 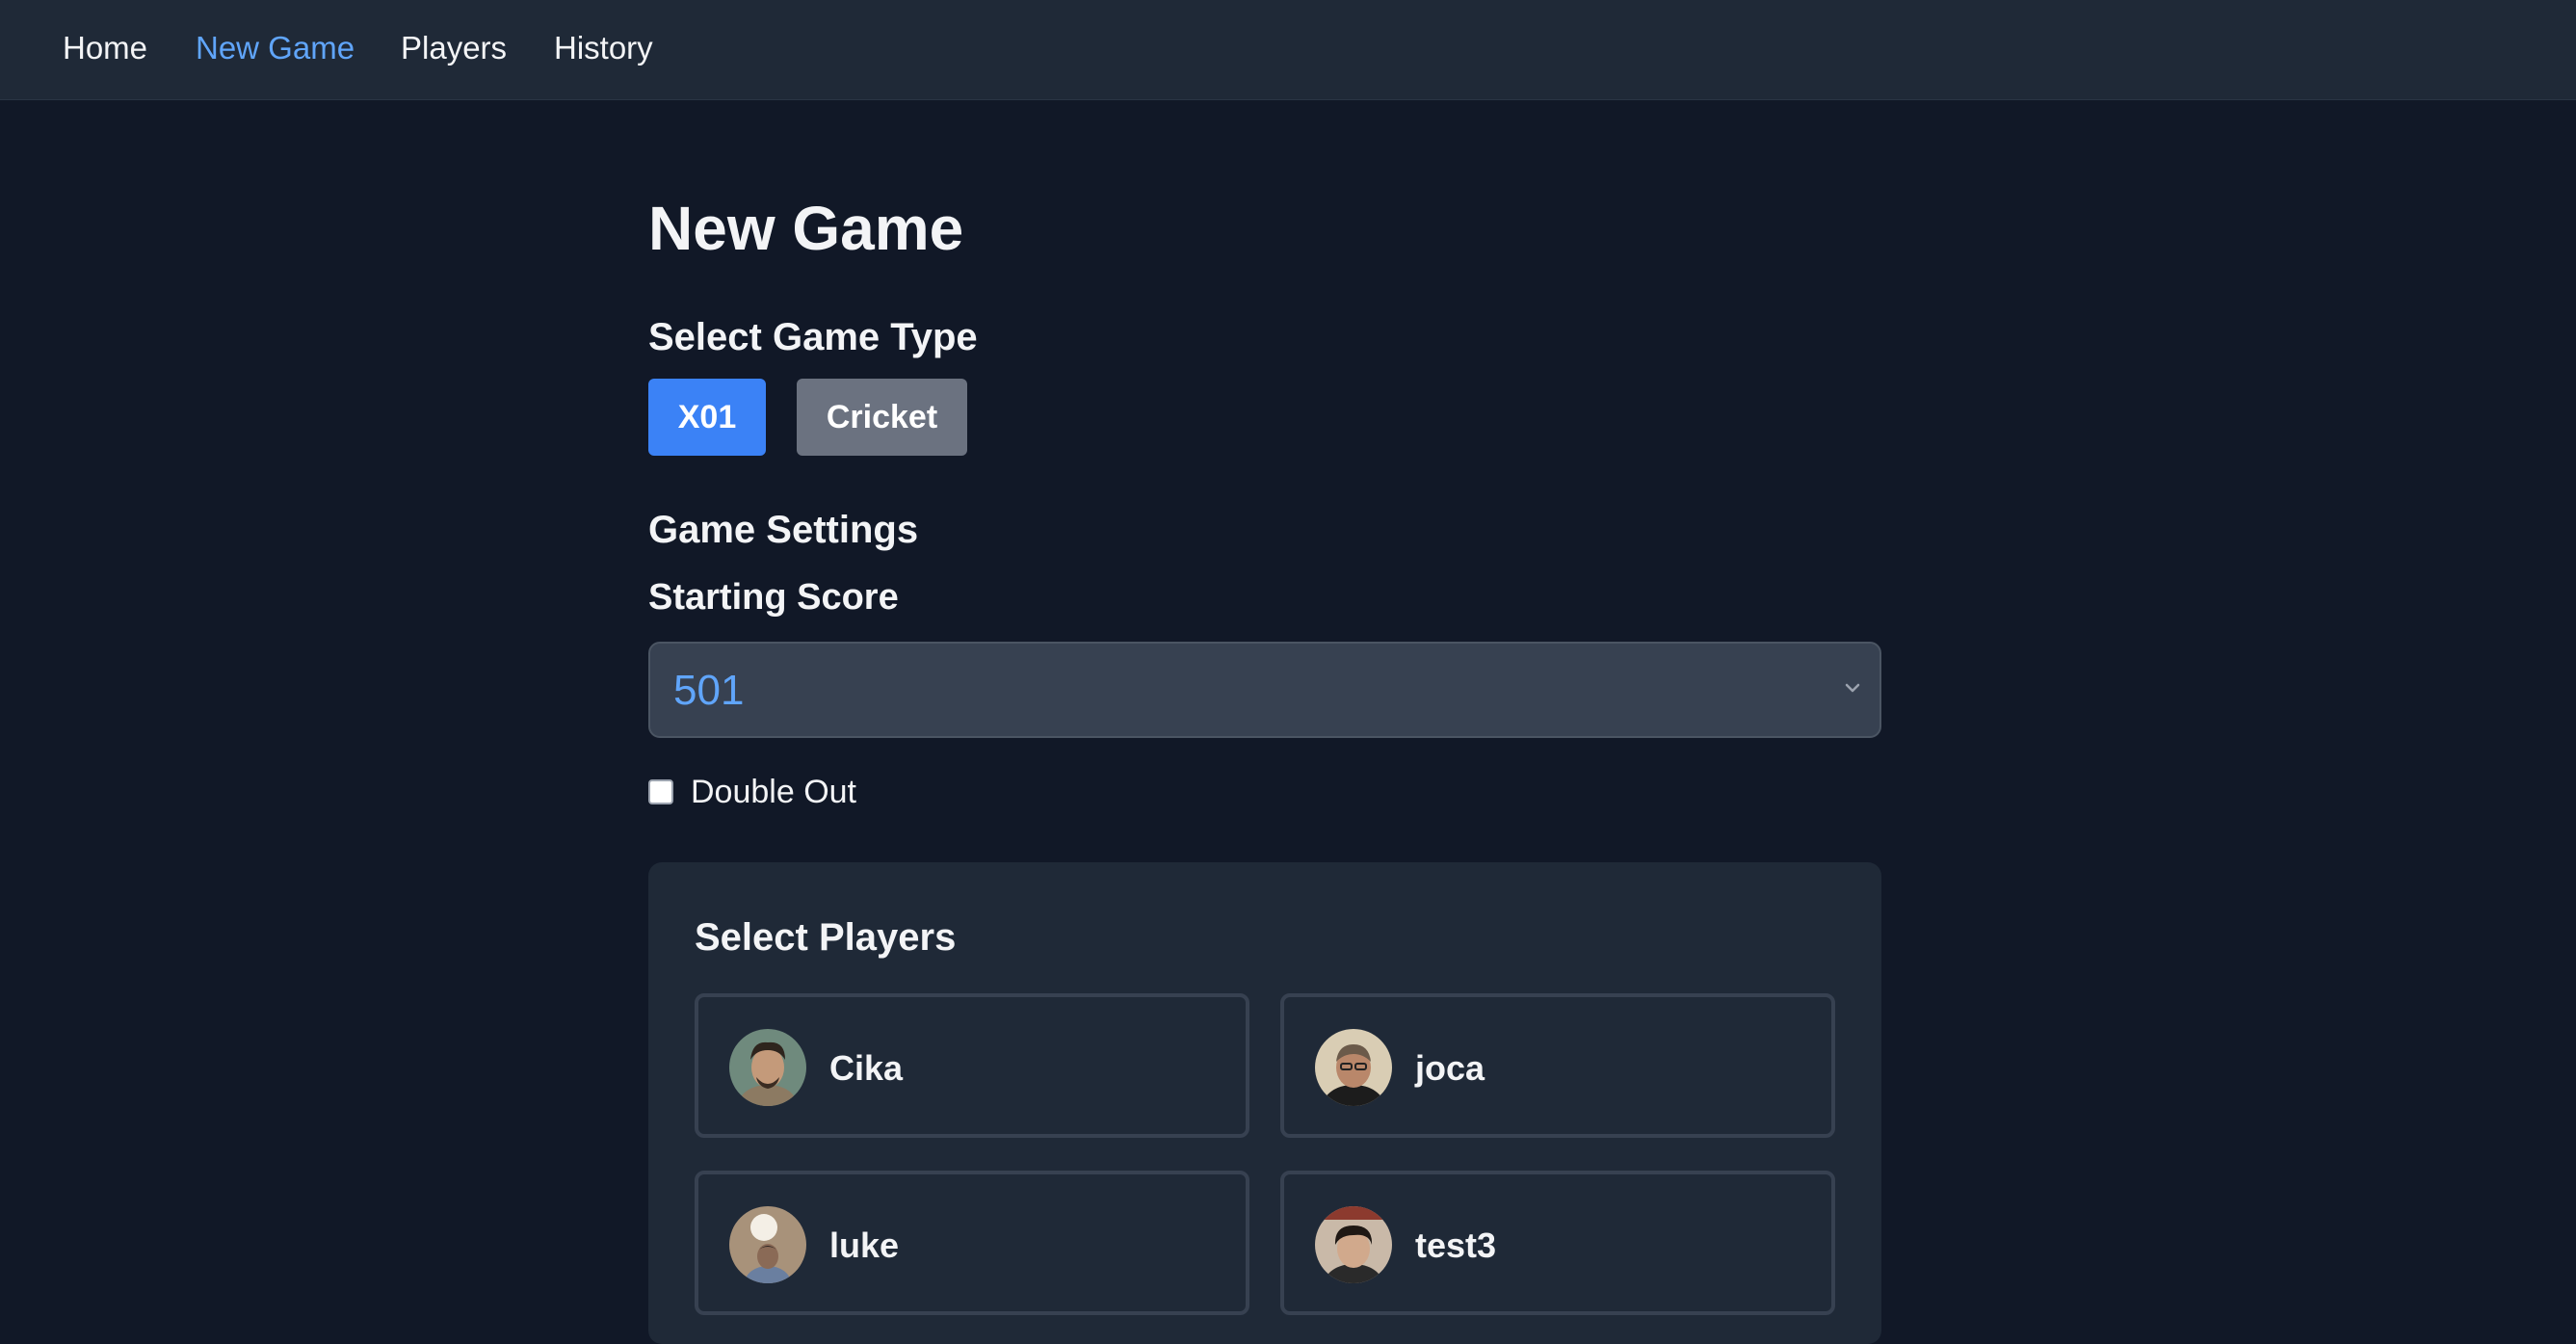 What do you see at coordinates (105, 48) in the screenshot?
I see `nav-link-home: Home` at bounding box center [105, 48].